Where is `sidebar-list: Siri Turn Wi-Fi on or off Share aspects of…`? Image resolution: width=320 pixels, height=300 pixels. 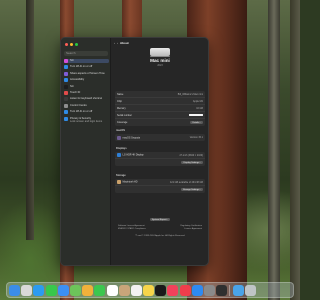 sidebar-list: Siri Turn Wi-Fi on or off Share aspects of… is located at coordinates (86, 92).